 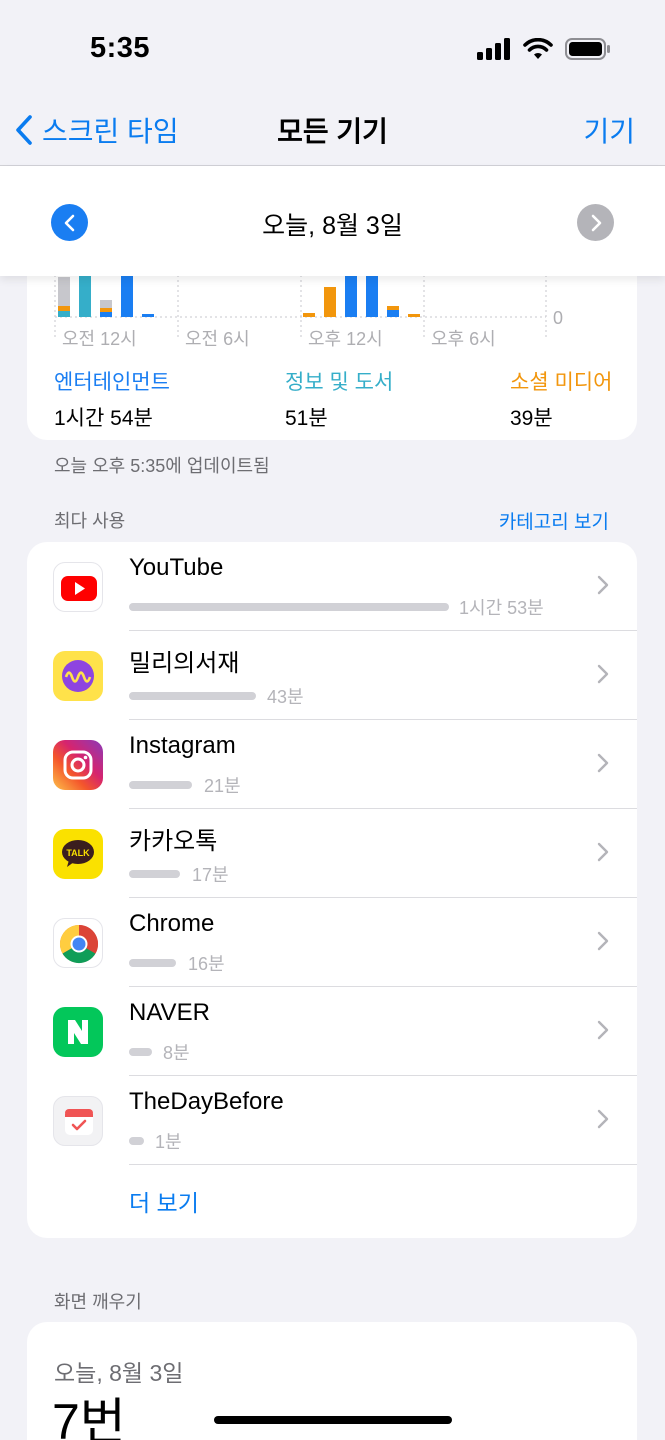 What do you see at coordinates (210, 875) in the screenshot?
I see `usage-time: 17분` at bounding box center [210, 875].